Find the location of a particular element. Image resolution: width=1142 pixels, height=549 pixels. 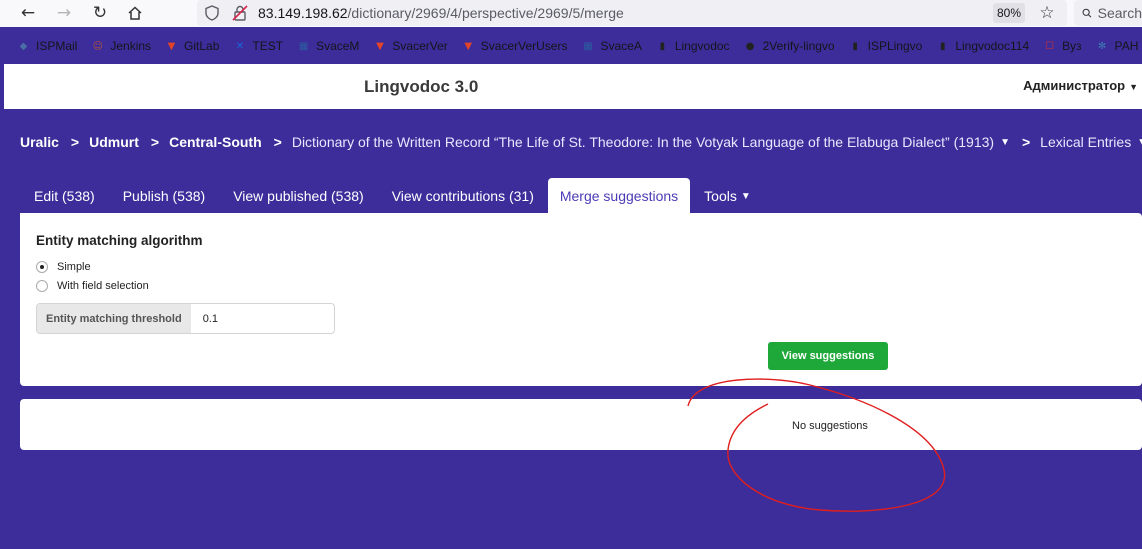

bookmark-ispmail: ◆ ISPMail is located at coordinates (47, 46).